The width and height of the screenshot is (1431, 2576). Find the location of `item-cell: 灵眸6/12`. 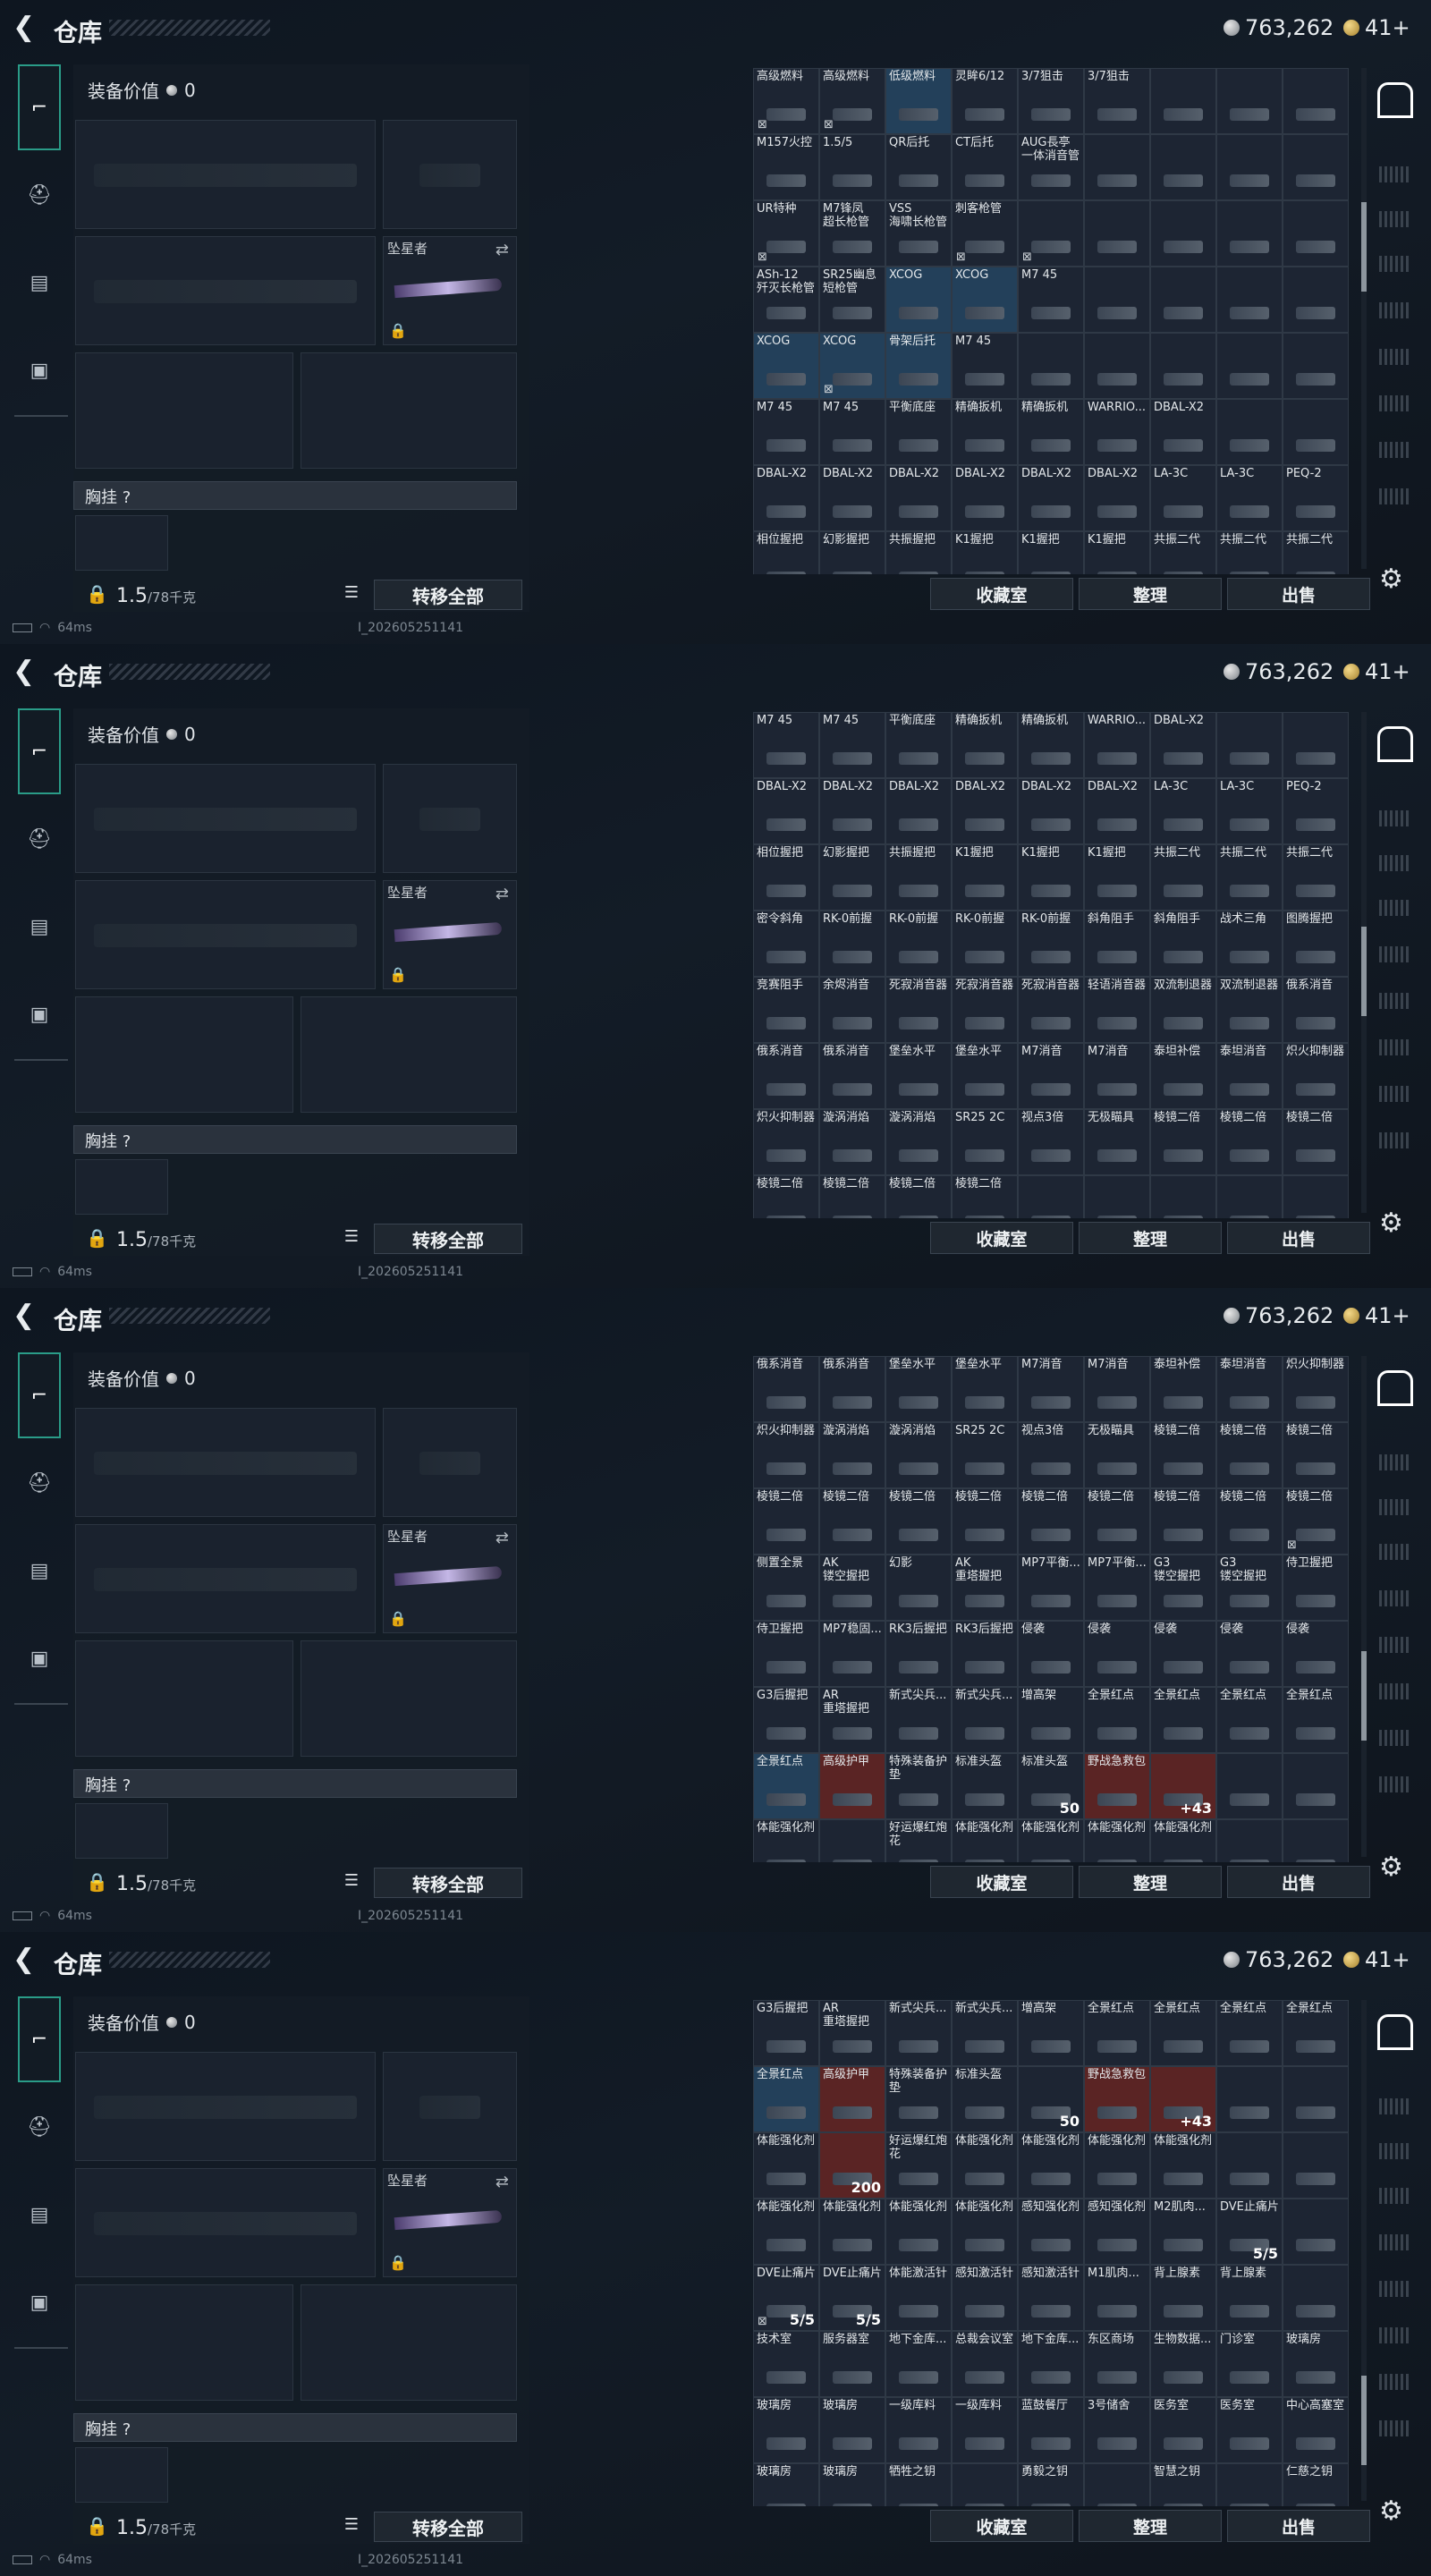

item-cell: 灵眸6/12 is located at coordinates (985, 101).